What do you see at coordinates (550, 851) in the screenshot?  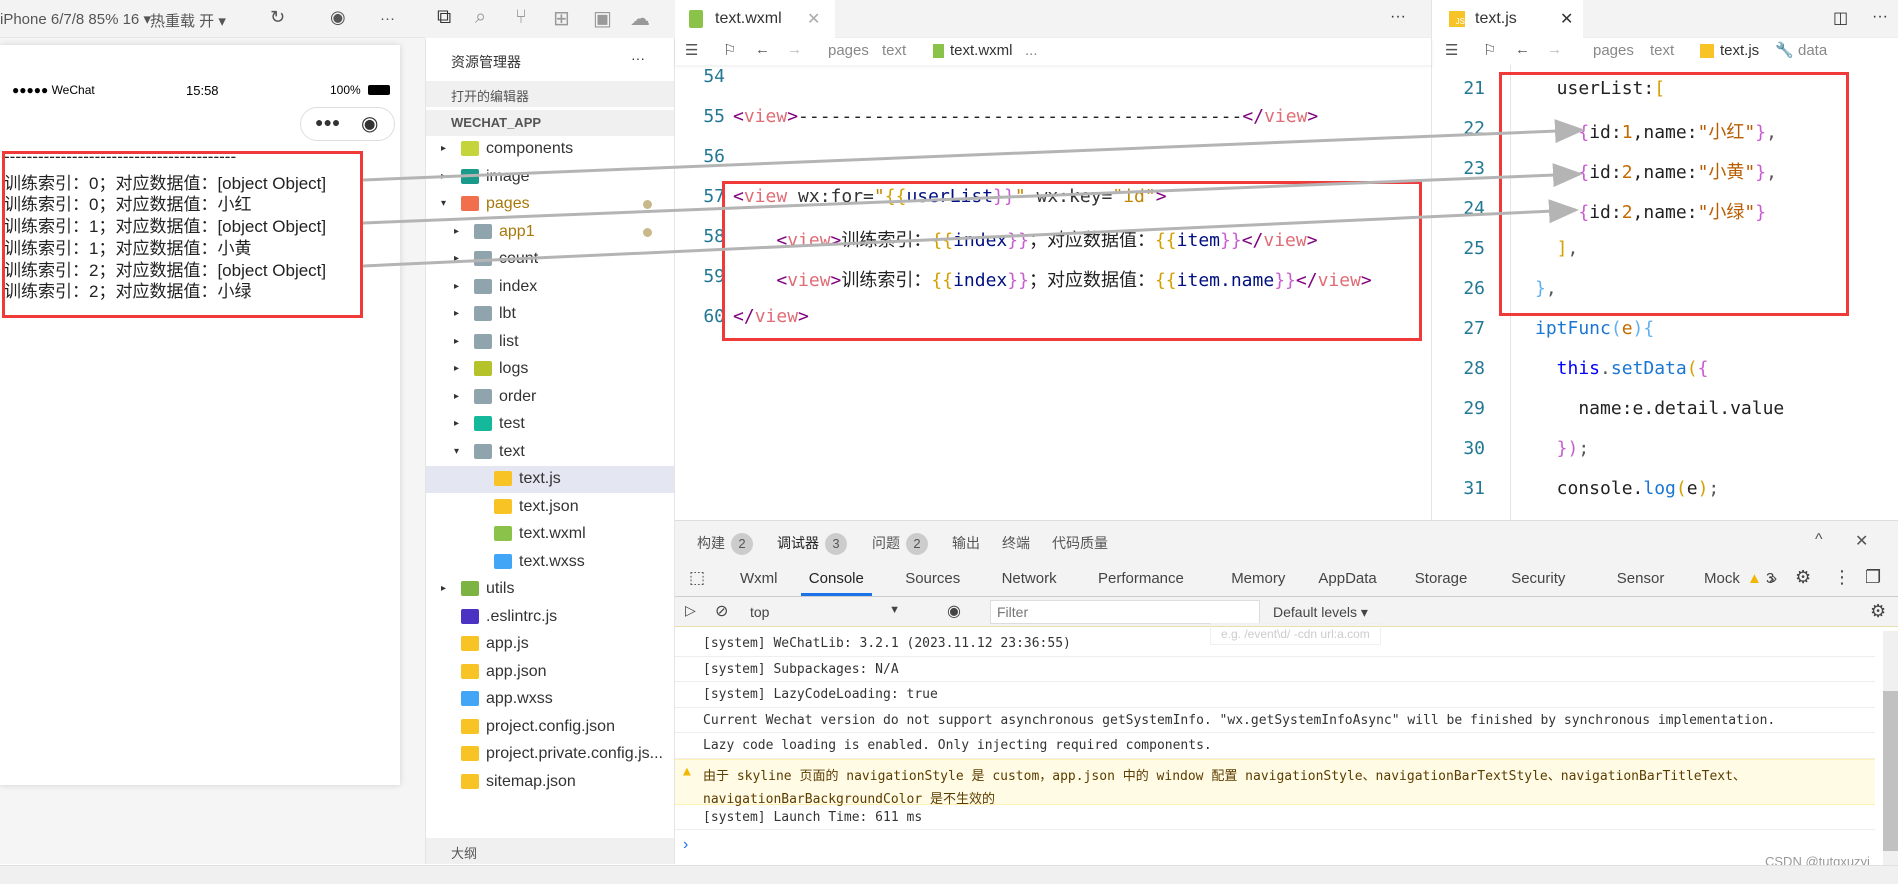 I see `outline-section: 大纲` at bounding box center [550, 851].